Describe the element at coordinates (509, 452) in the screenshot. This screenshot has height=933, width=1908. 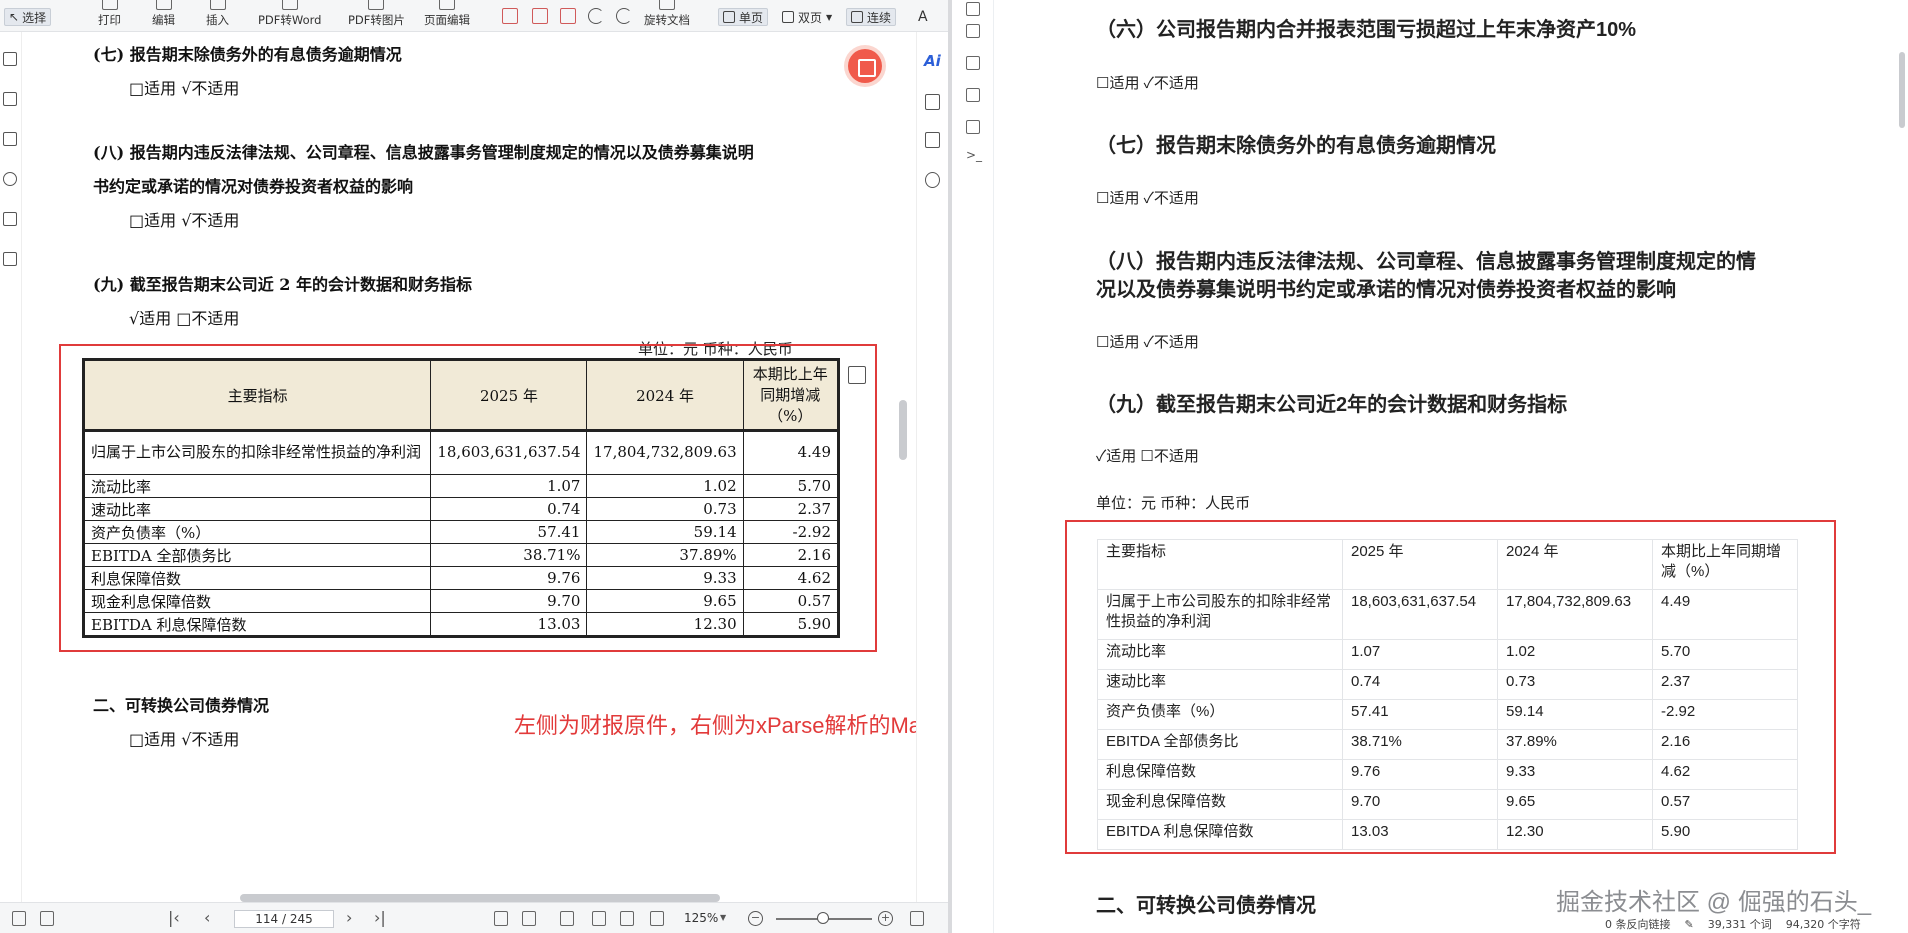
I see `table-cell: 18,603,631,637.54` at that location.